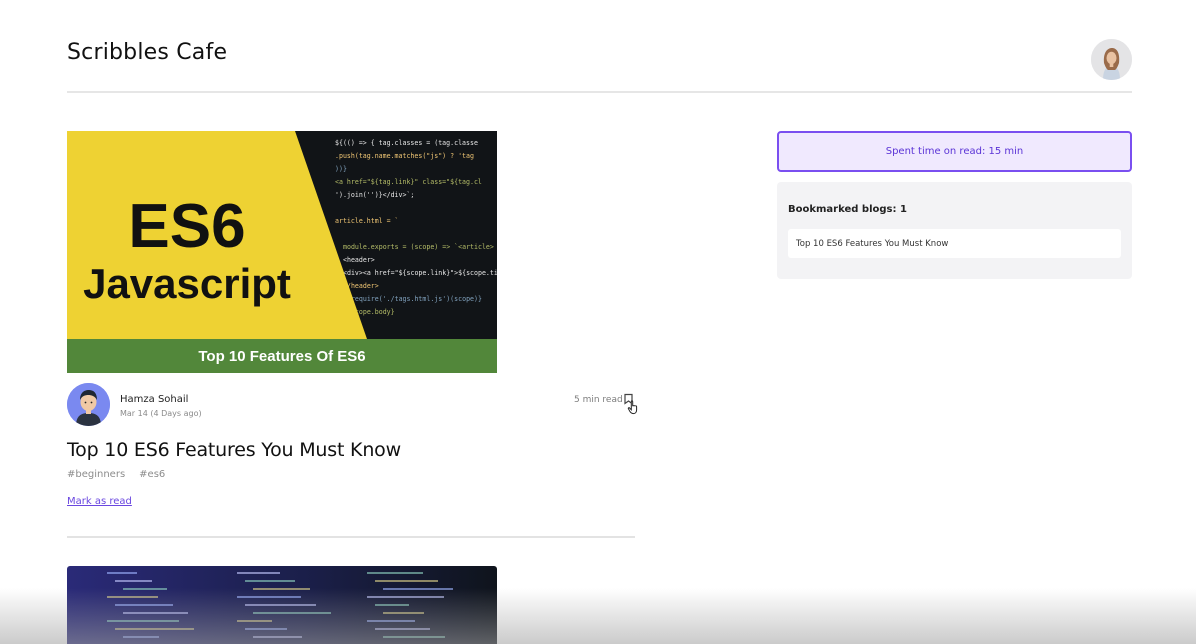 Image resolution: width=1196 pixels, height=644 pixels. I want to click on post-date: Mar 14 (4 Days ago), so click(161, 413).